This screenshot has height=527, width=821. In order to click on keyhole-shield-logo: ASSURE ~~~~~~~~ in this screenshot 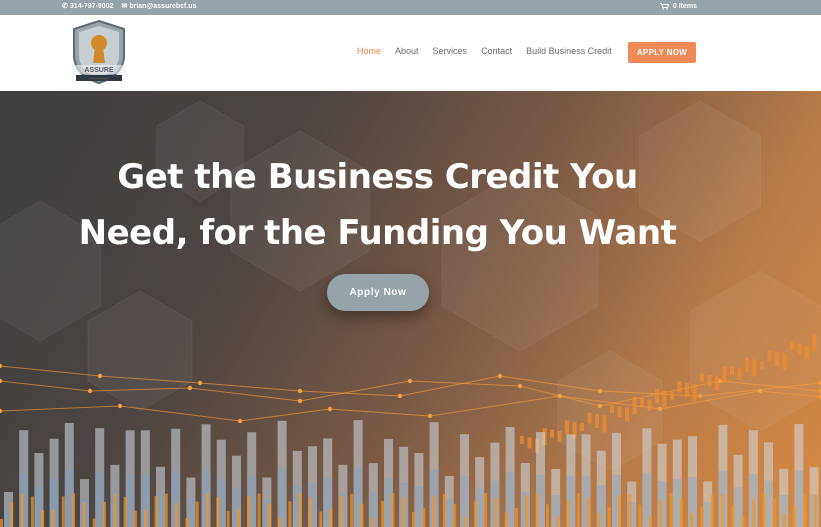, I will do `click(99, 52)`.